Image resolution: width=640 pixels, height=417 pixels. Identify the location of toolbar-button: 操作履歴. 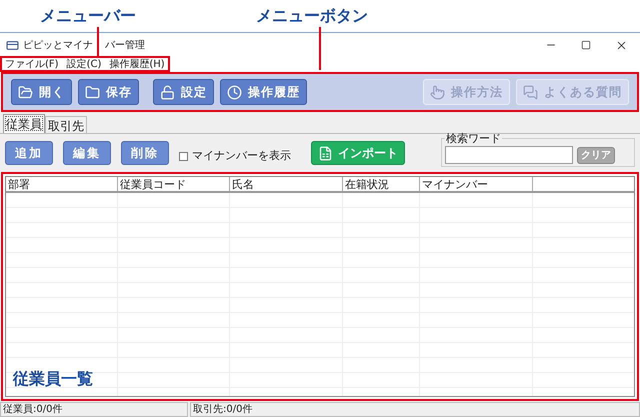
(263, 92).